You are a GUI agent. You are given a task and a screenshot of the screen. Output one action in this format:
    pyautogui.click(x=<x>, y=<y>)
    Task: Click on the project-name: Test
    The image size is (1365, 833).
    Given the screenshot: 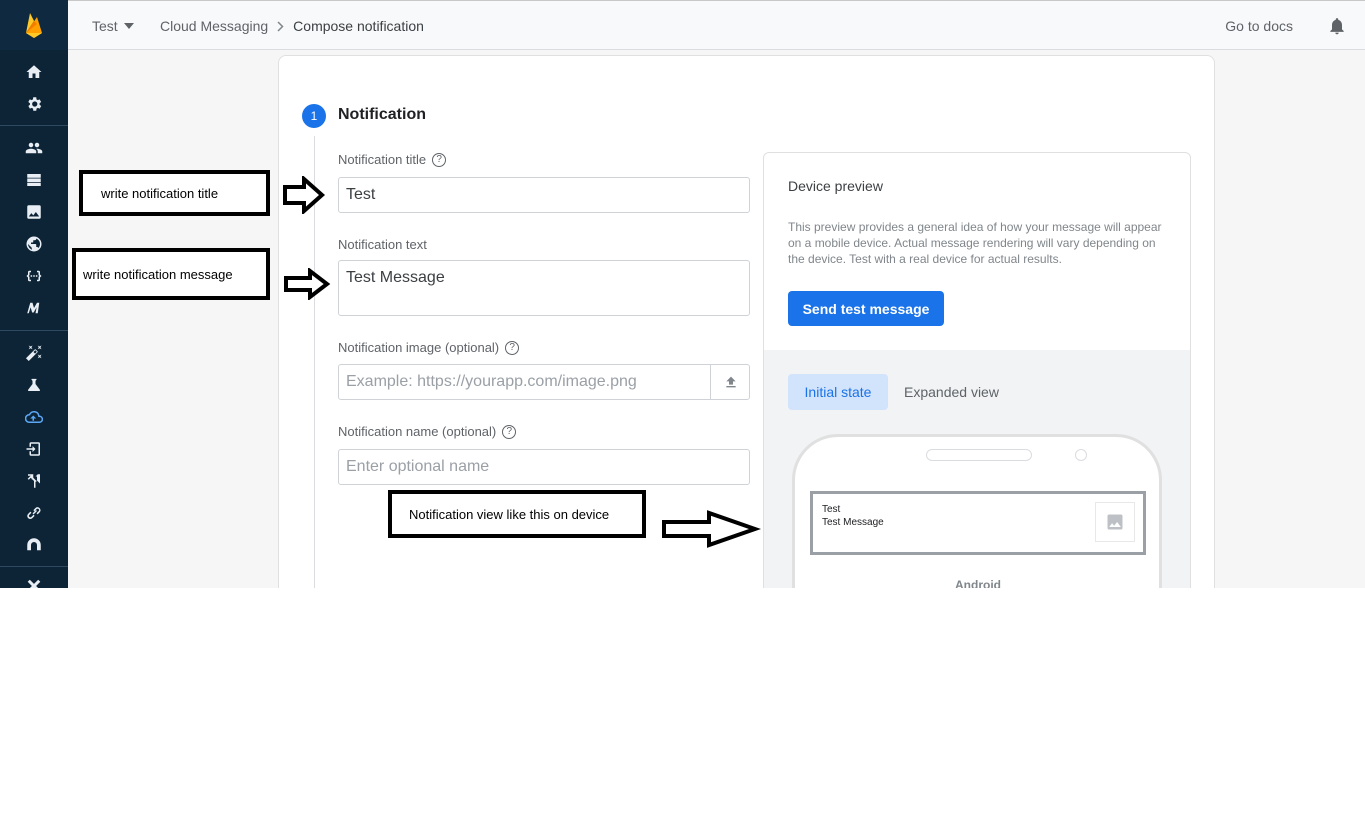 What is the action you would take?
    pyautogui.click(x=105, y=26)
    